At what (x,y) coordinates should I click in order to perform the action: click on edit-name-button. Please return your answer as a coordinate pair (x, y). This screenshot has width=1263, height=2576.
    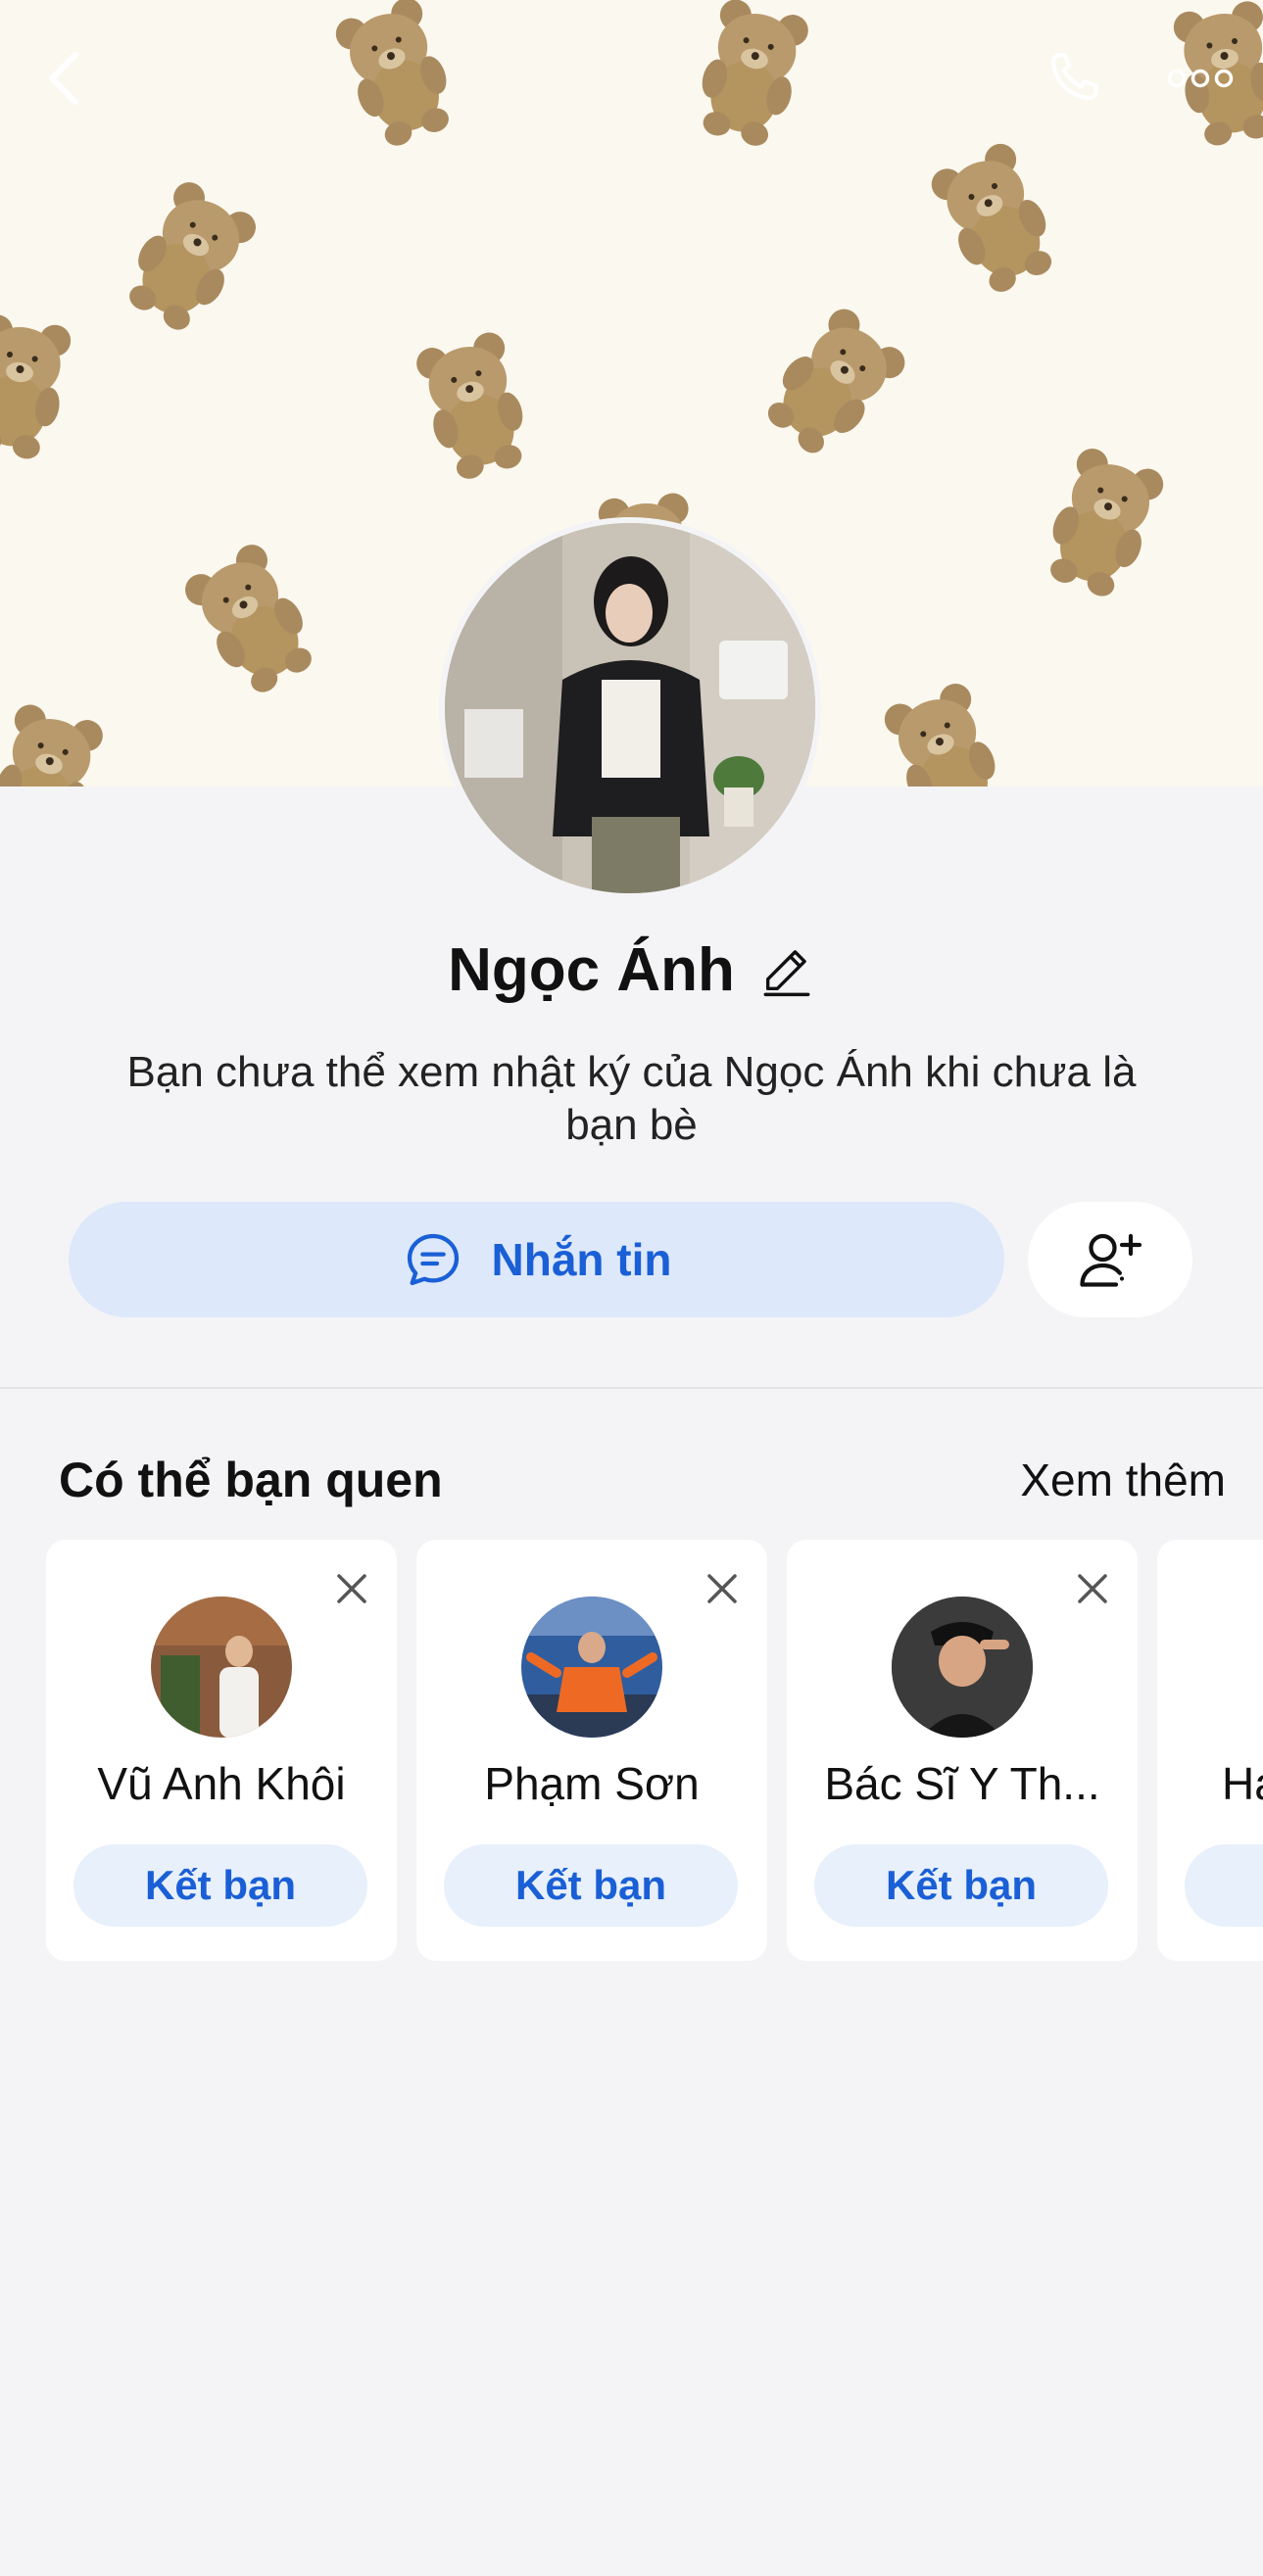
    Looking at the image, I should click on (786, 969).